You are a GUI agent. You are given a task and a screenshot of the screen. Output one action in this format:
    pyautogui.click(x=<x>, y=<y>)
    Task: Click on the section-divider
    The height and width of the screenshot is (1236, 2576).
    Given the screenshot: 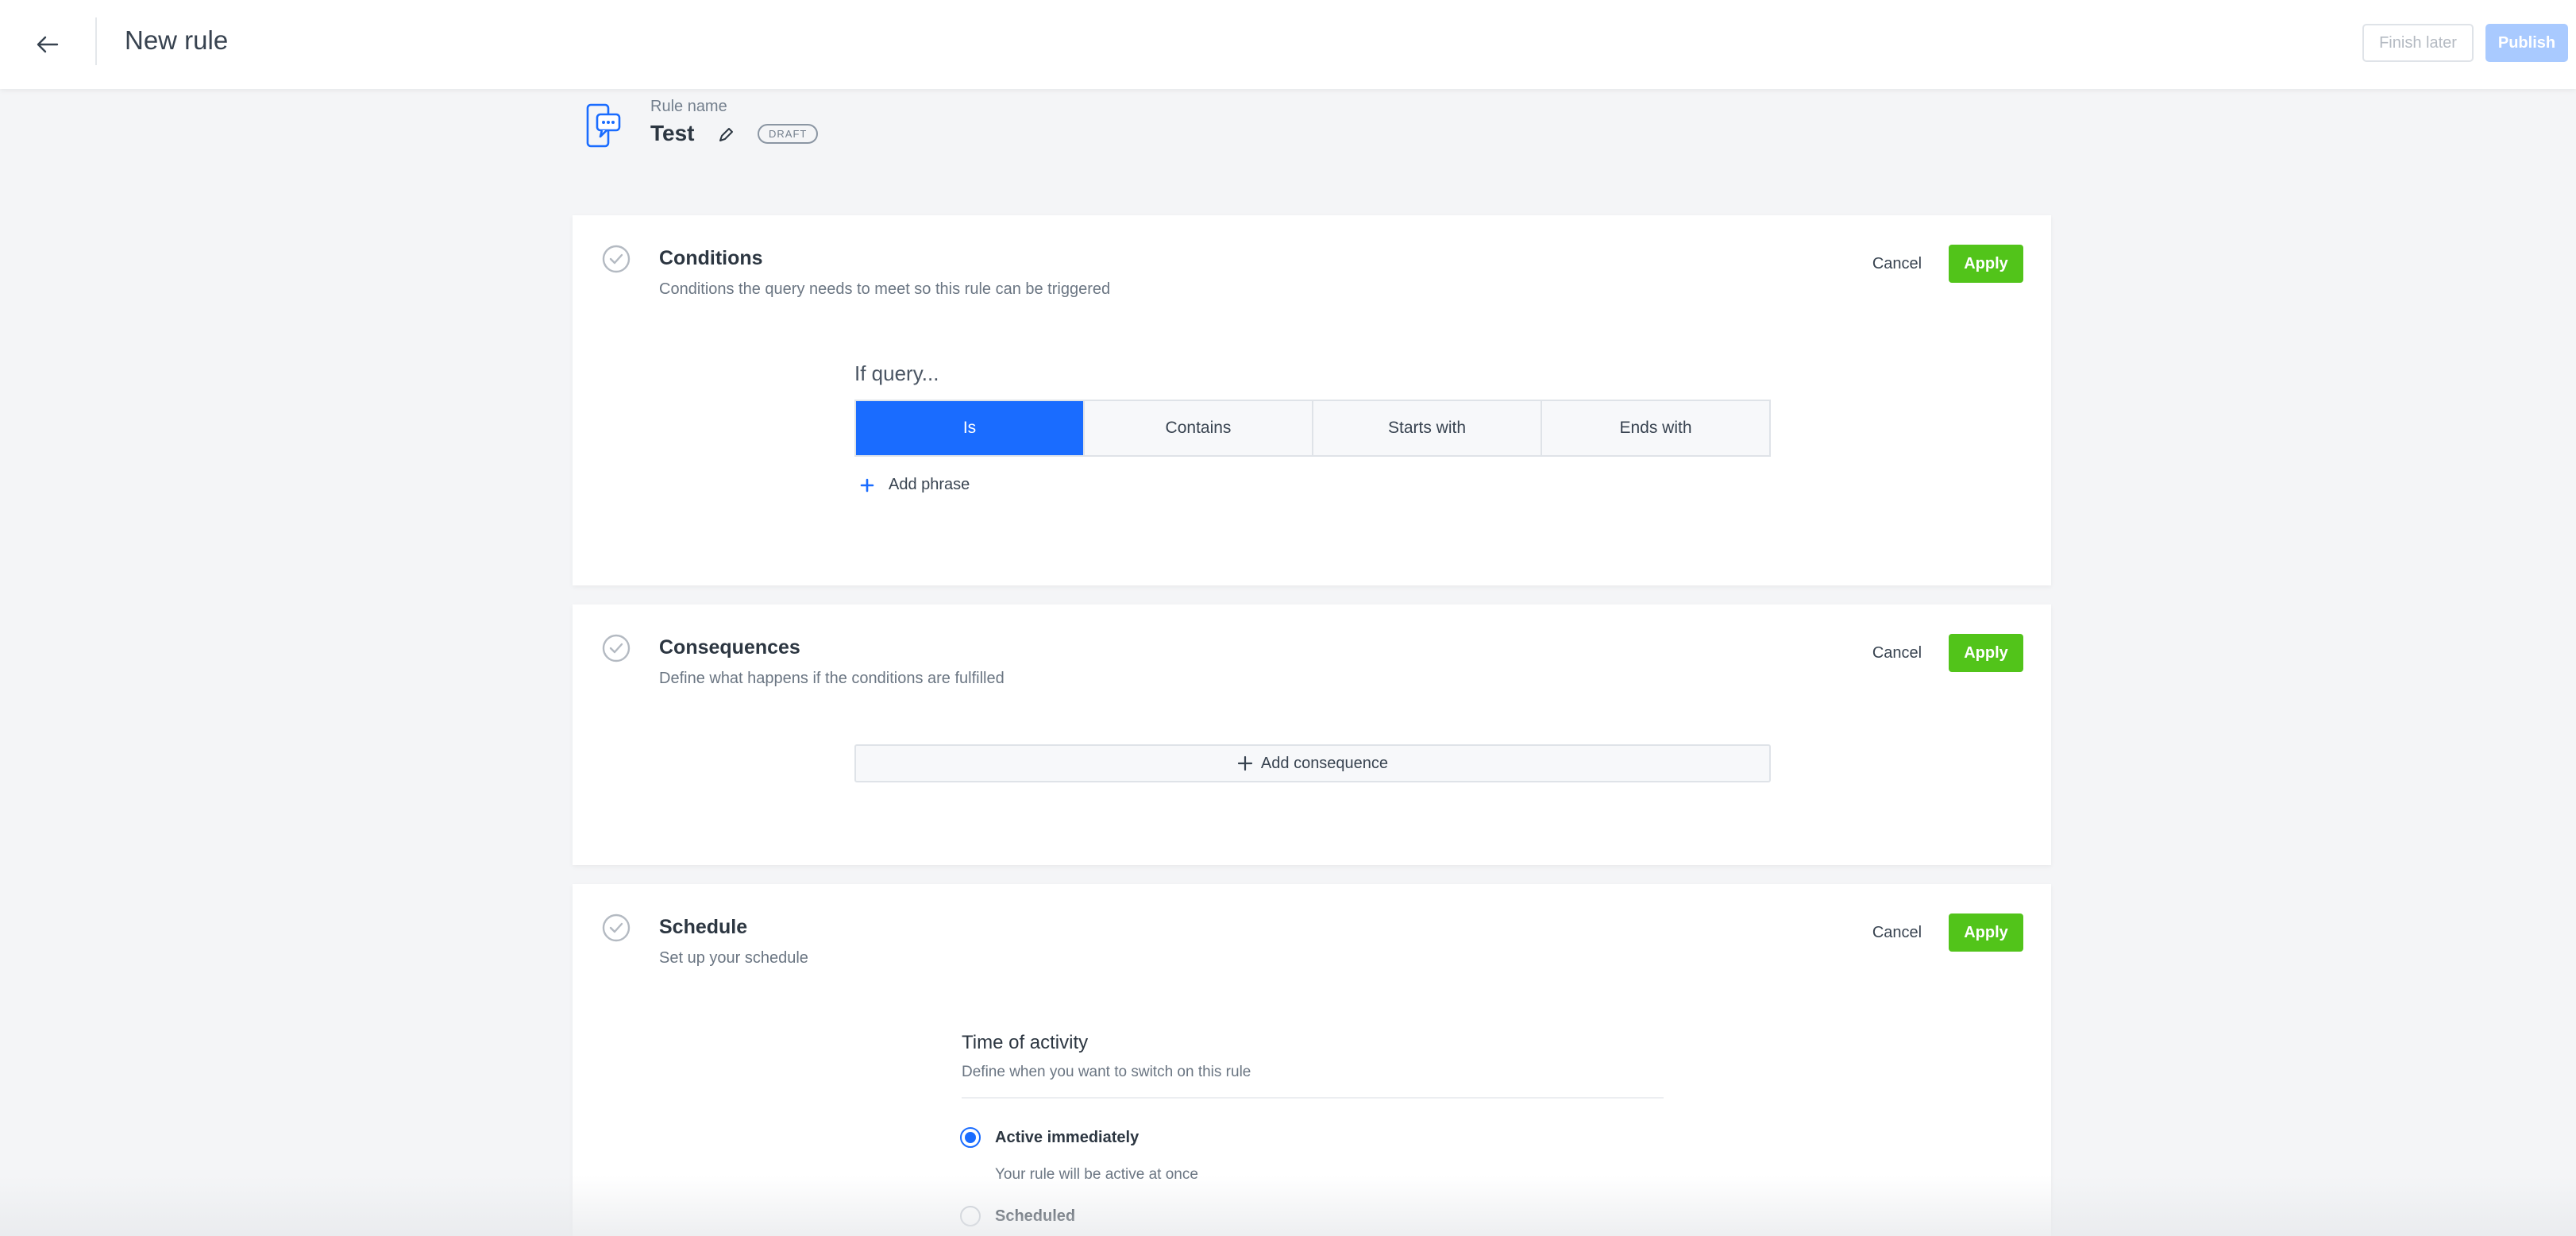 What is the action you would take?
    pyautogui.click(x=1313, y=1098)
    